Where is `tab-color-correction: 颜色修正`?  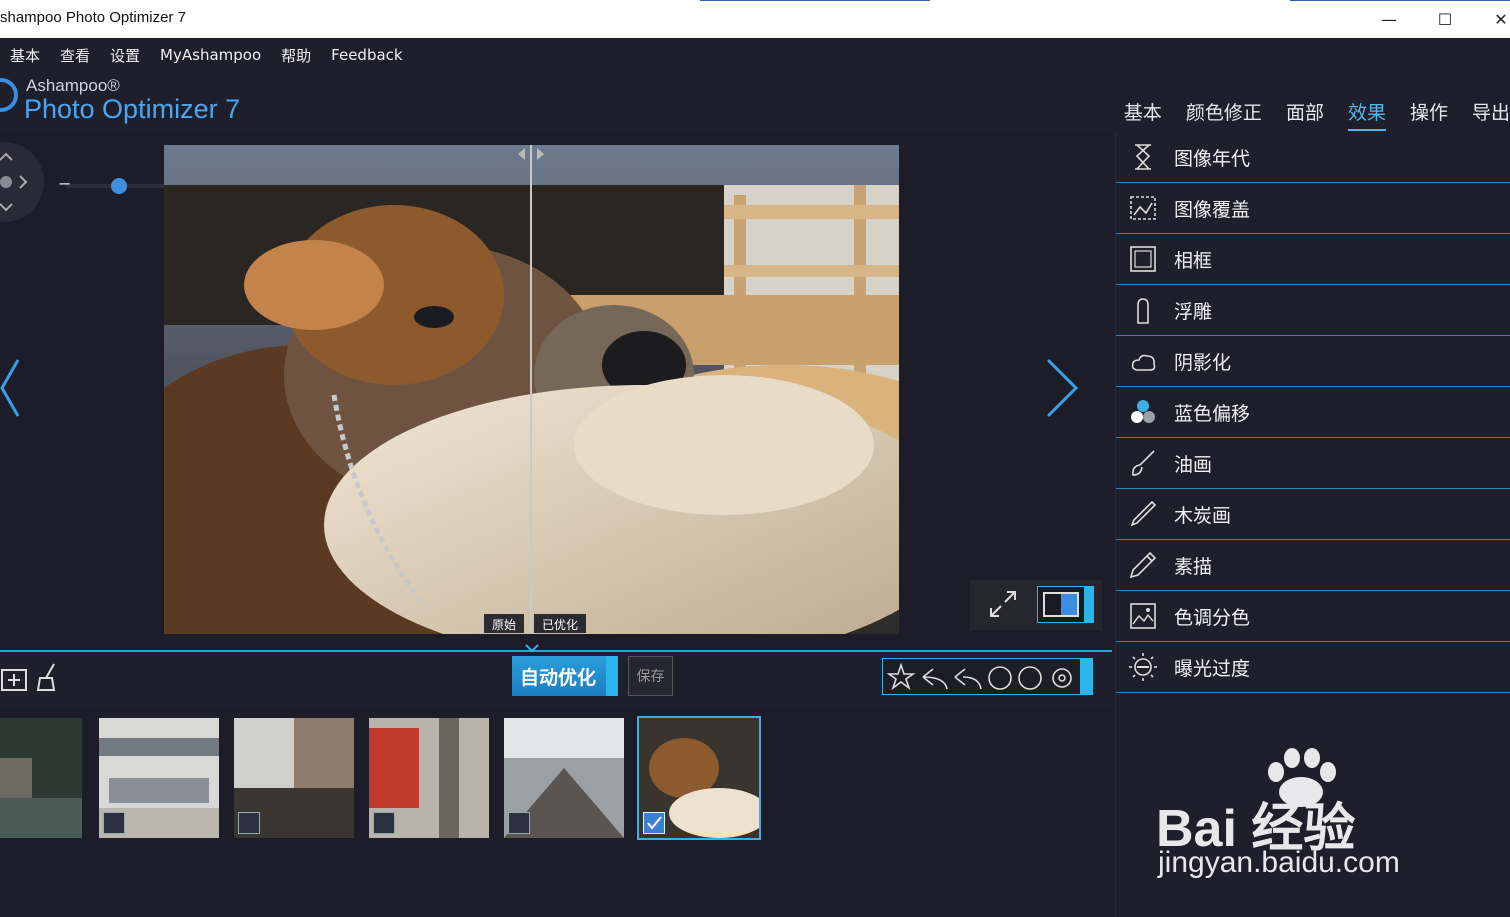 tab-color-correction: 颜色修正 is located at coordinates (1224, 114).